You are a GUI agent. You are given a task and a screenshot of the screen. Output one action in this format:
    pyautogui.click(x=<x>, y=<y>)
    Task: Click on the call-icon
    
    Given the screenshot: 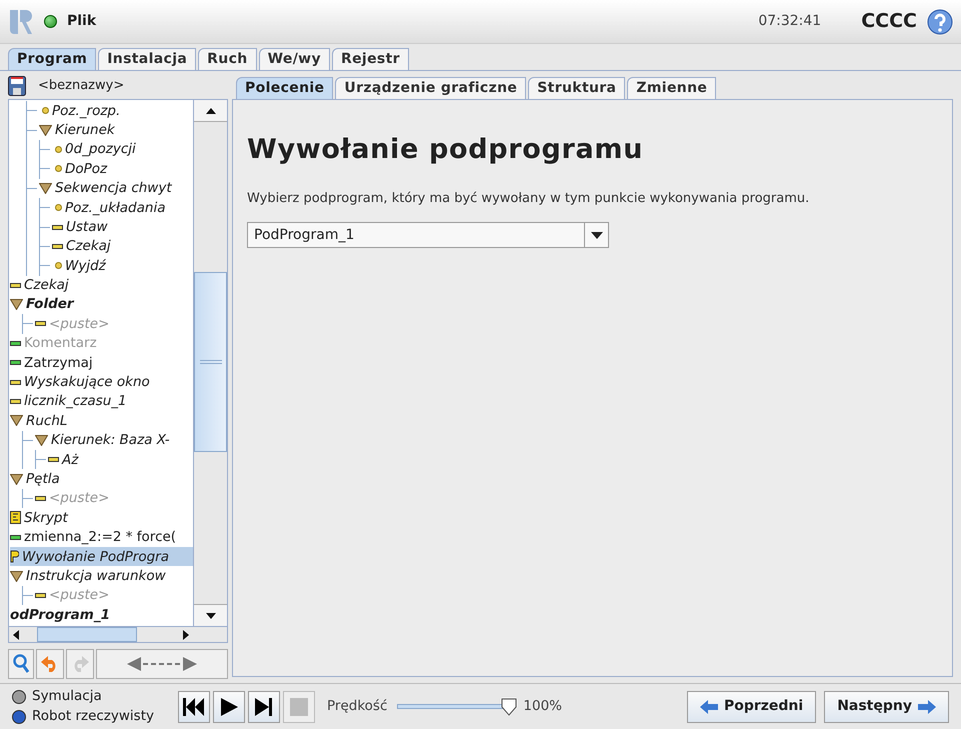 What is the action you would take?
    pyautogui.click(x=14, y=557)
    